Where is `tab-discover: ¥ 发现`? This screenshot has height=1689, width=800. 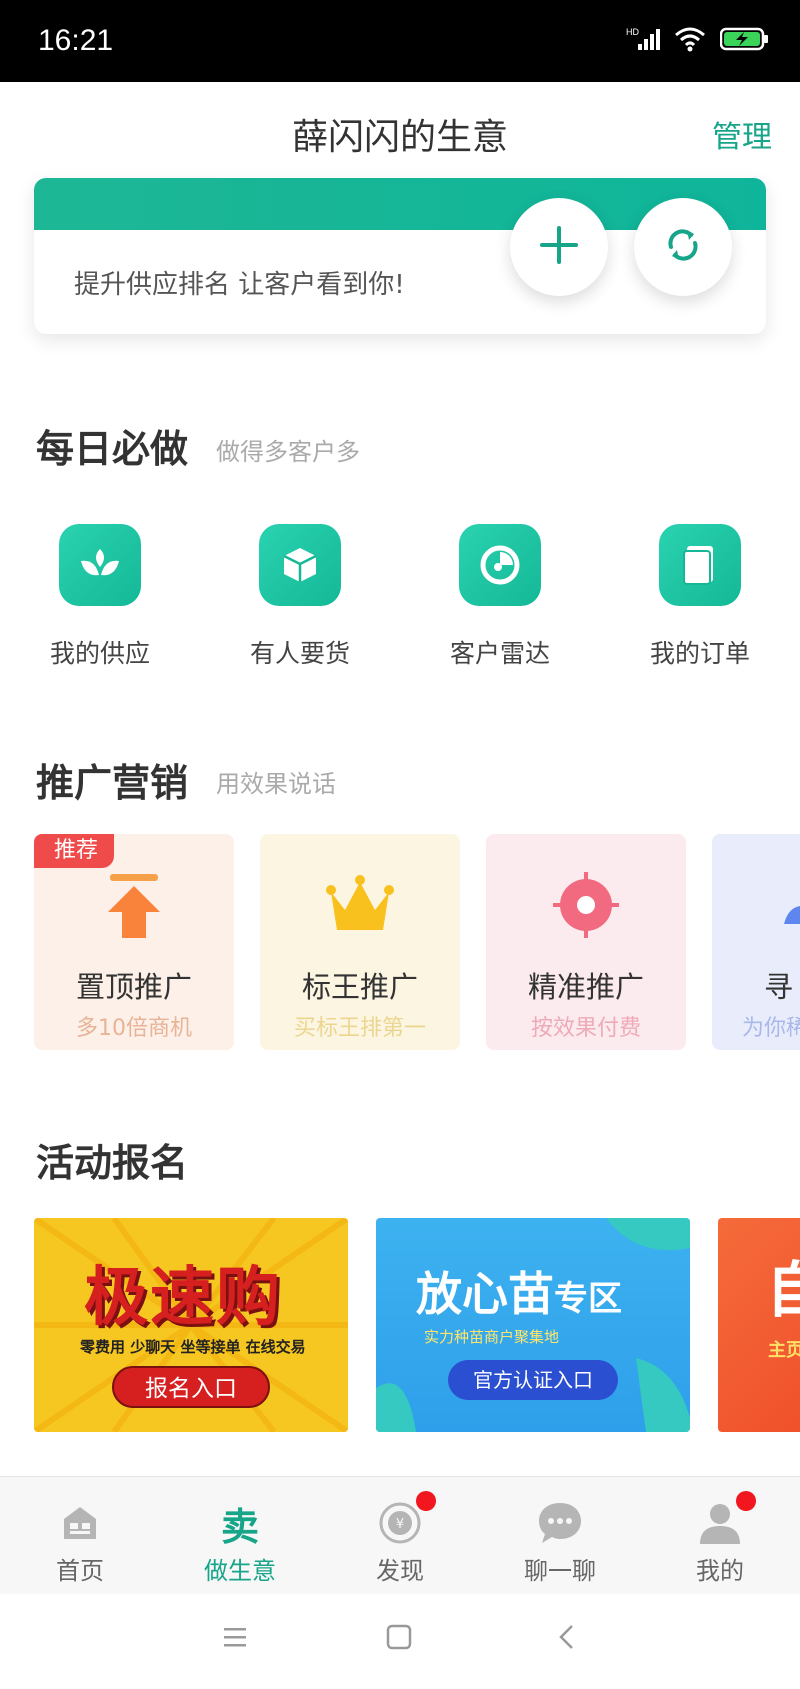
tab-discover: ¥ 发现 is located at coordinates (400, 1536).